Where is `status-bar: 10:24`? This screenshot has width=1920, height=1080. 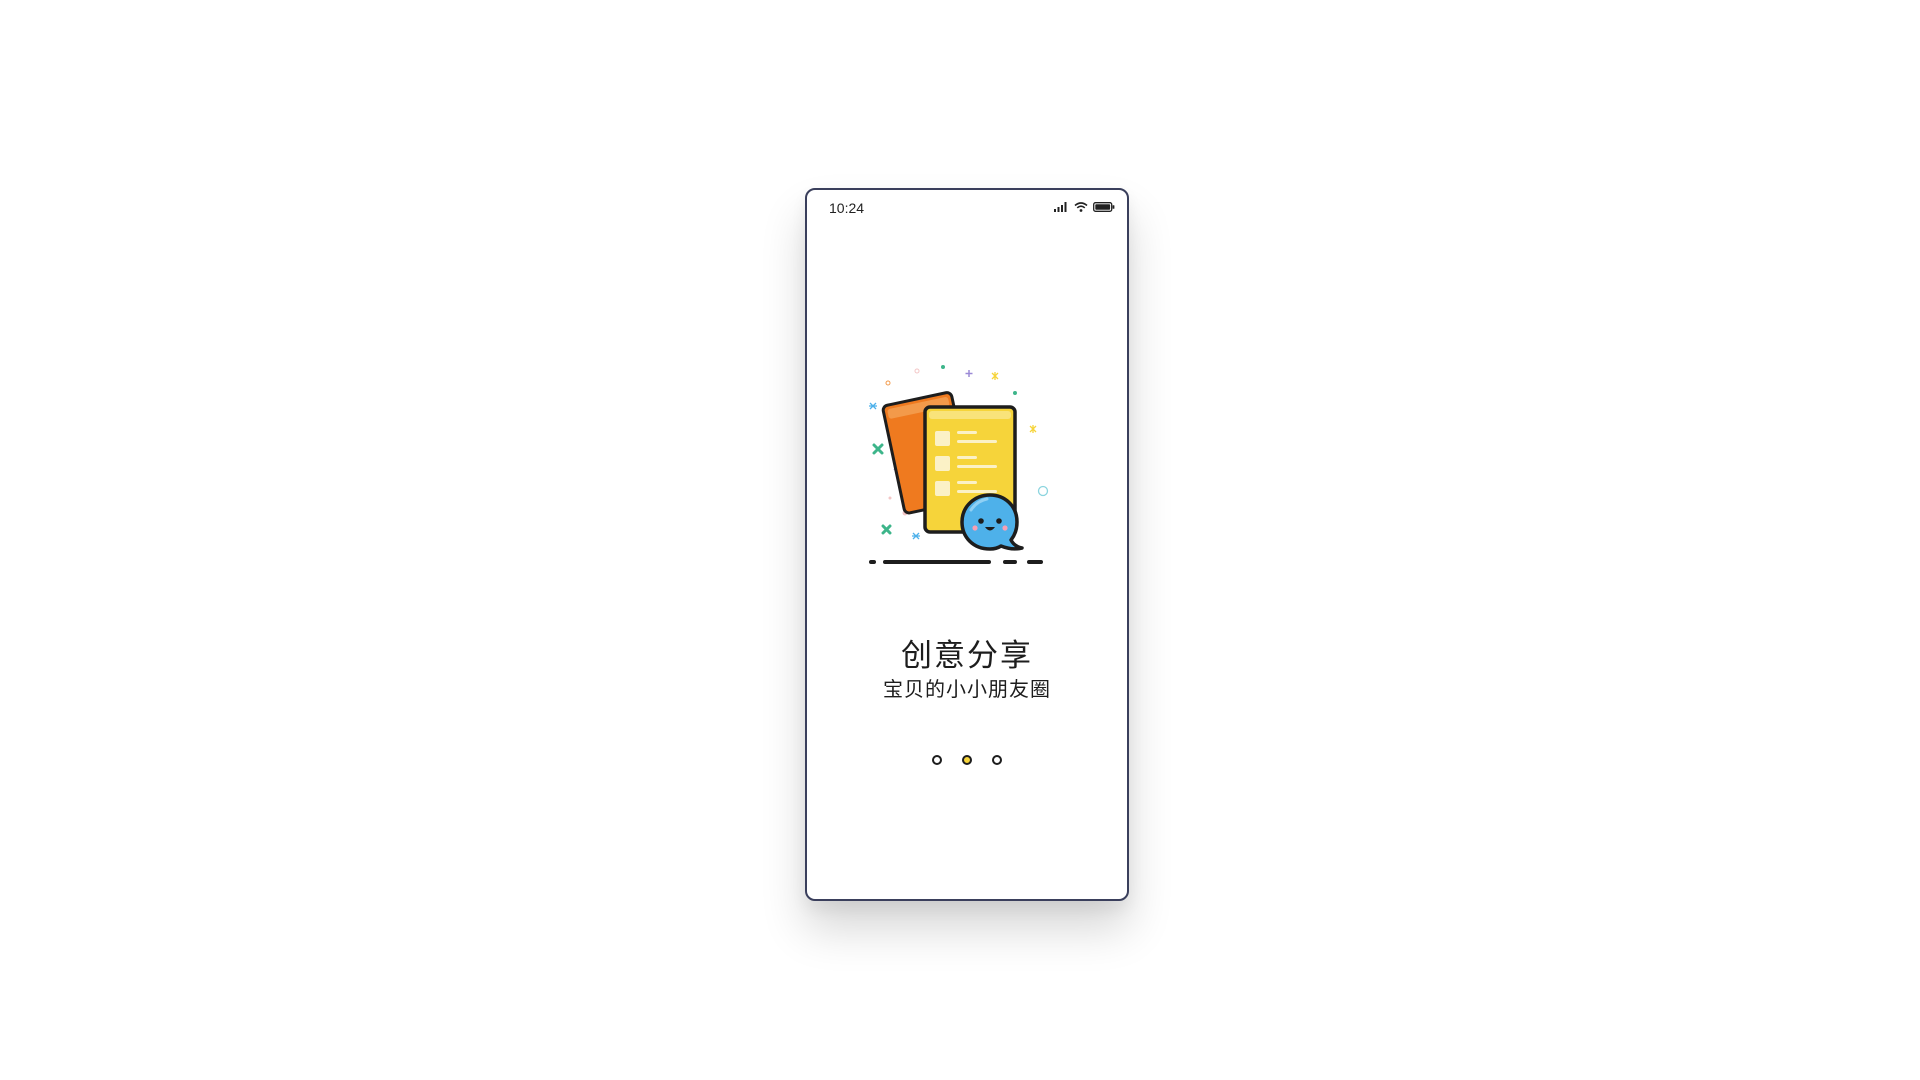 status-bar: 10:24 is located at coordinates (967, 207).